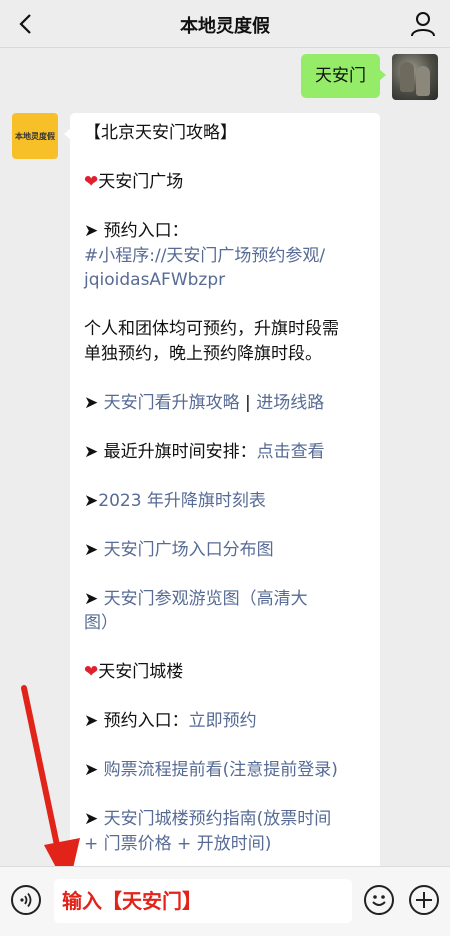 This screenshot has width=450, height=936. Describe the element at coordinates (134, 672) in the screenshot. I see `section-heading-gate-tower: ❤天安门城楼` at that location.